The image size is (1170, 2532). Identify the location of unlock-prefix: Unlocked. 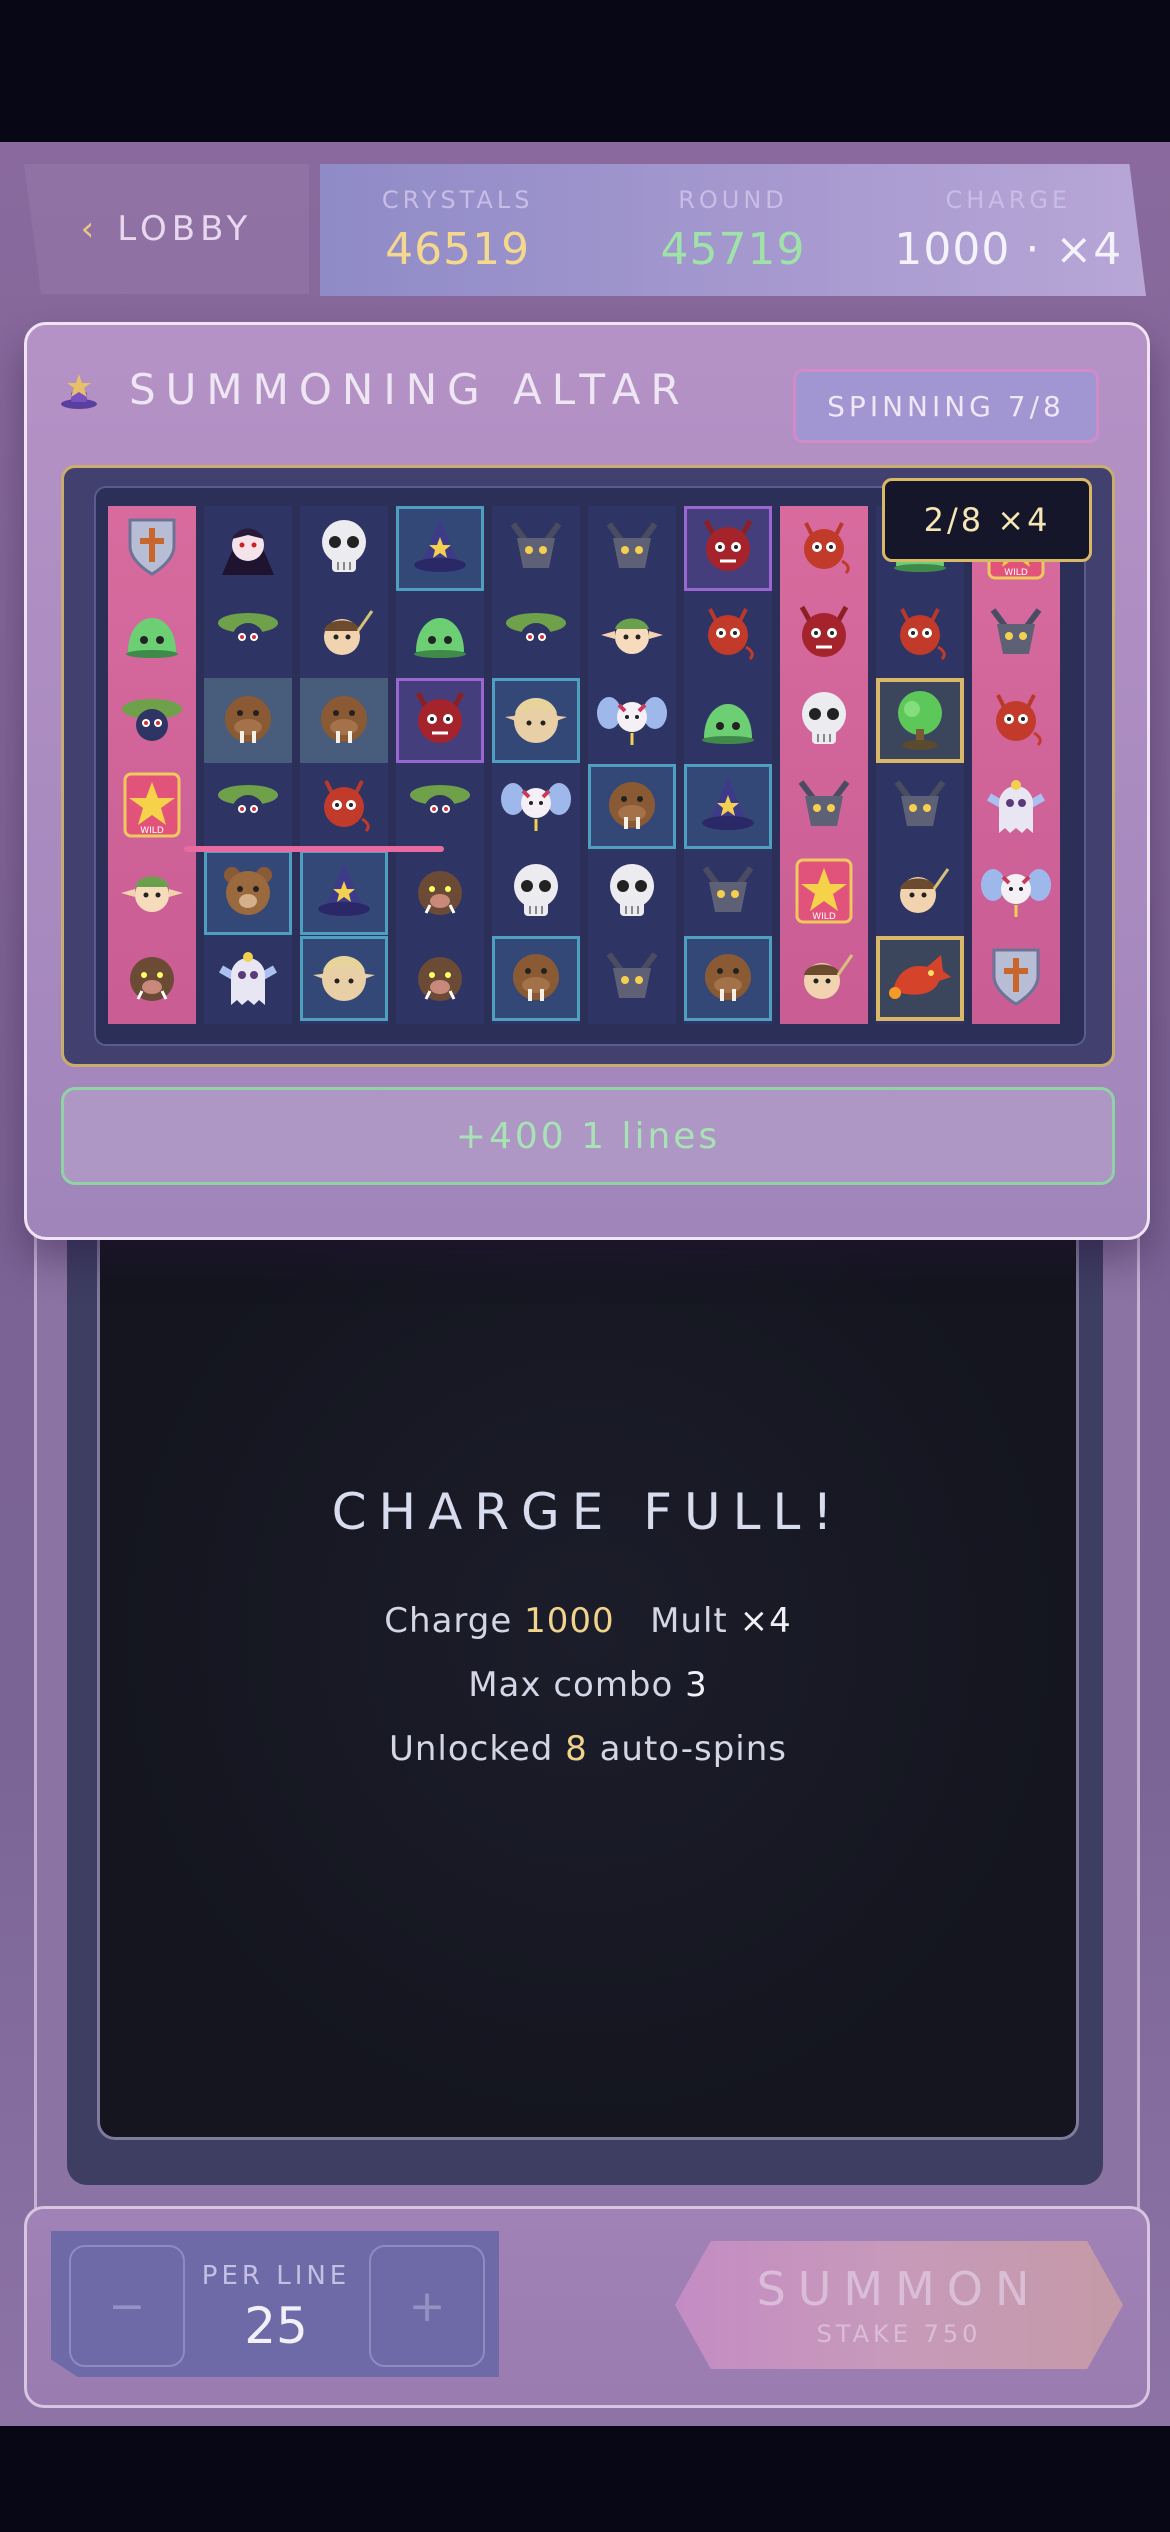
(471, 1749).